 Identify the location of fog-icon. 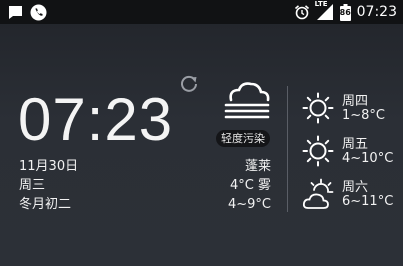
(247, 102).